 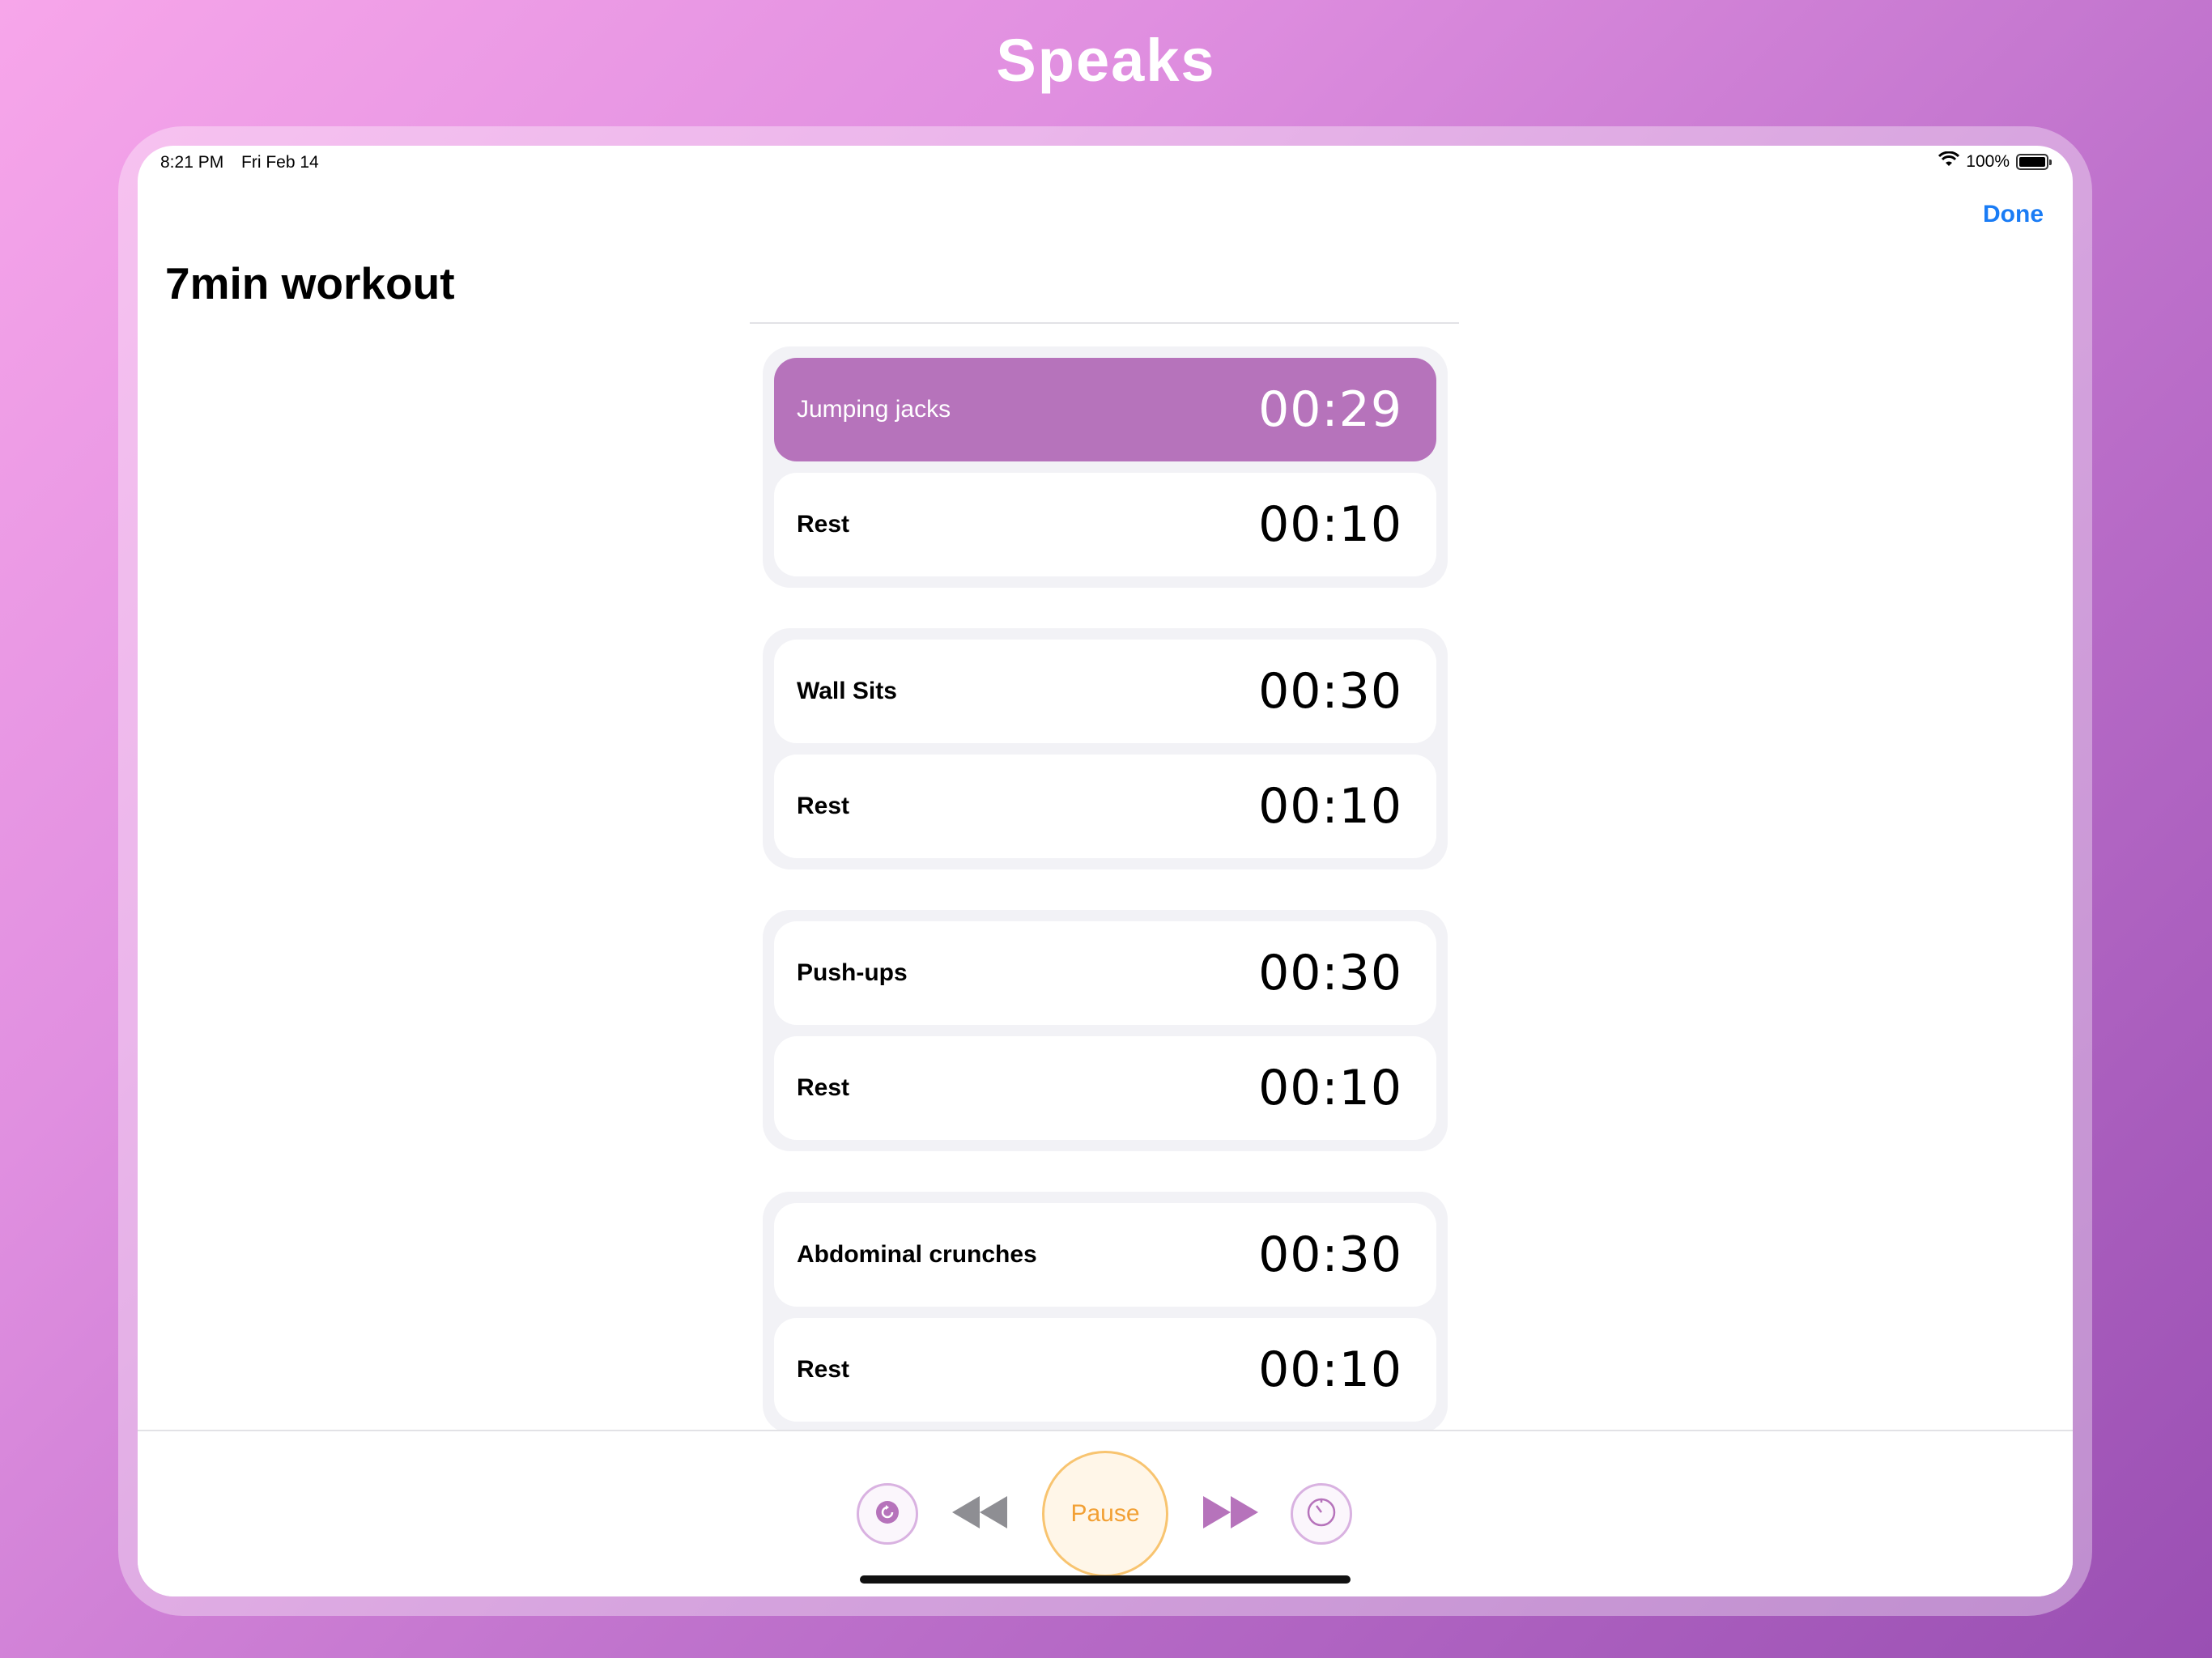 What do you see at coordinates (847, 691) in the screenshot?
I see `exercise-name: Wall Sits` at bounding box center [847, 691].